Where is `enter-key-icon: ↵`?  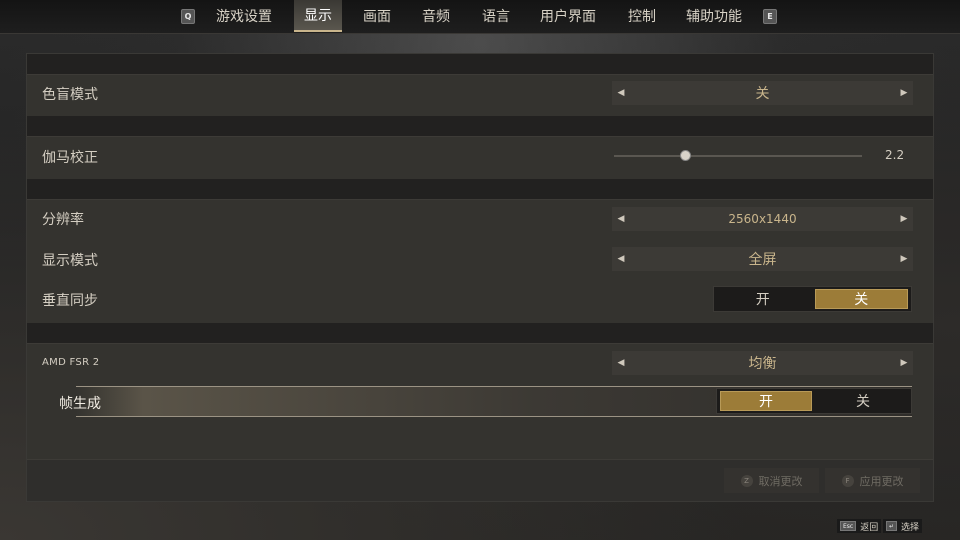
enter-key-icon: ↵ is located at coordinates (892, 526).